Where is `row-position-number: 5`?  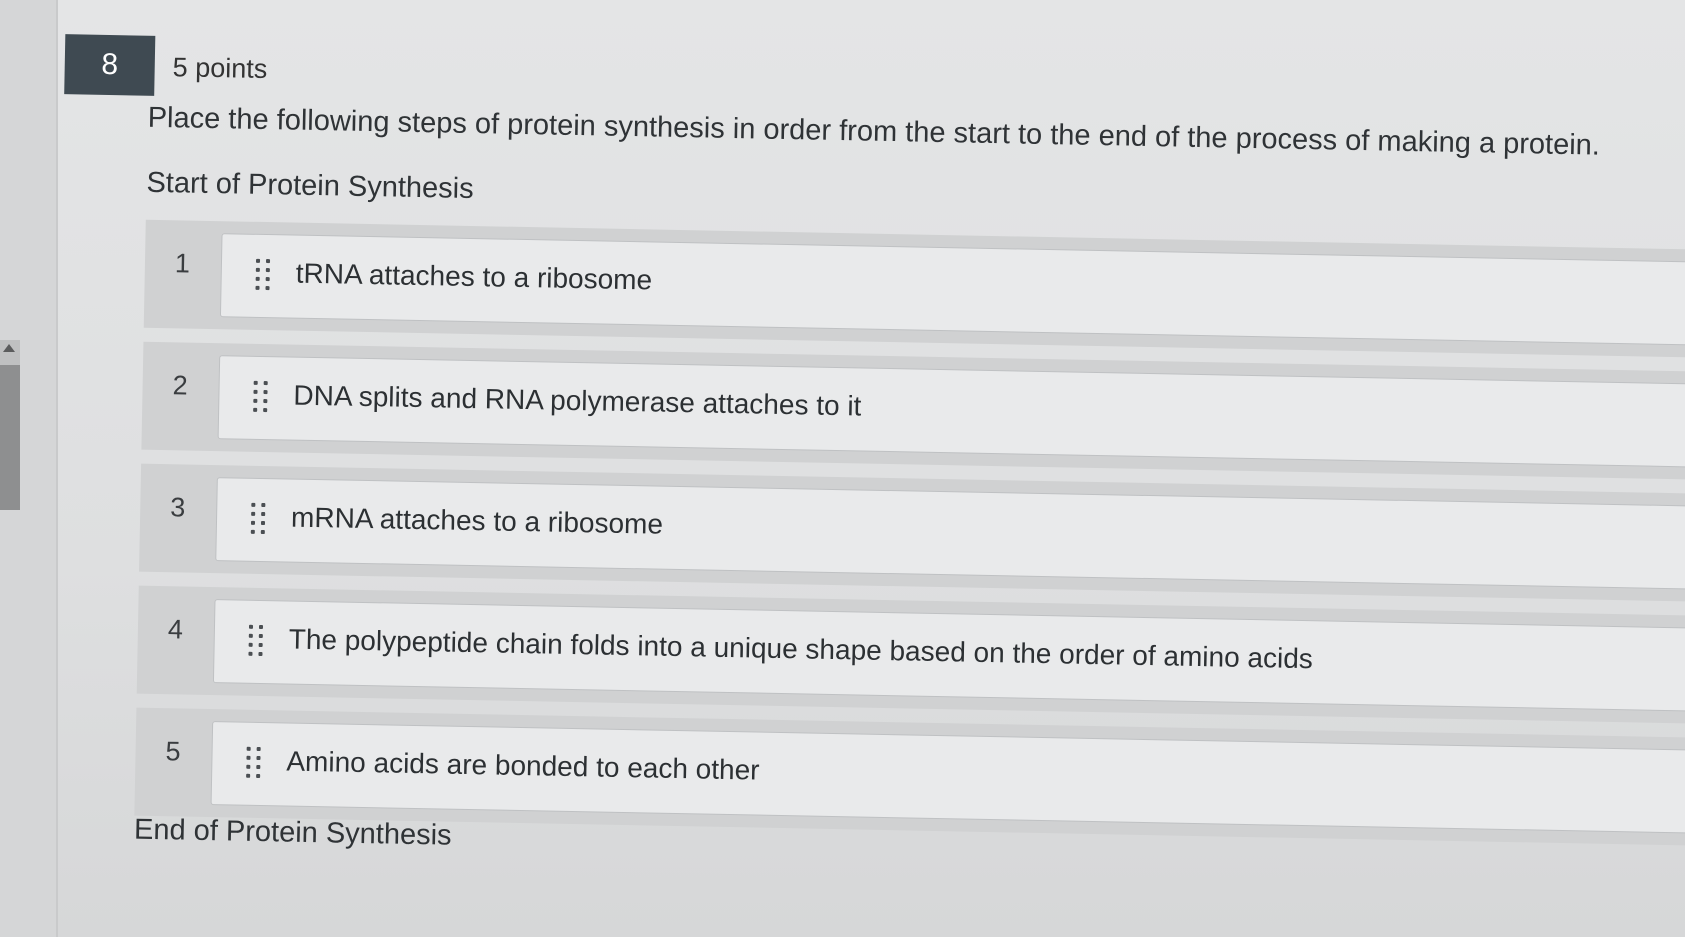
row-position-number: 5 is located at coordinates (173, 751).